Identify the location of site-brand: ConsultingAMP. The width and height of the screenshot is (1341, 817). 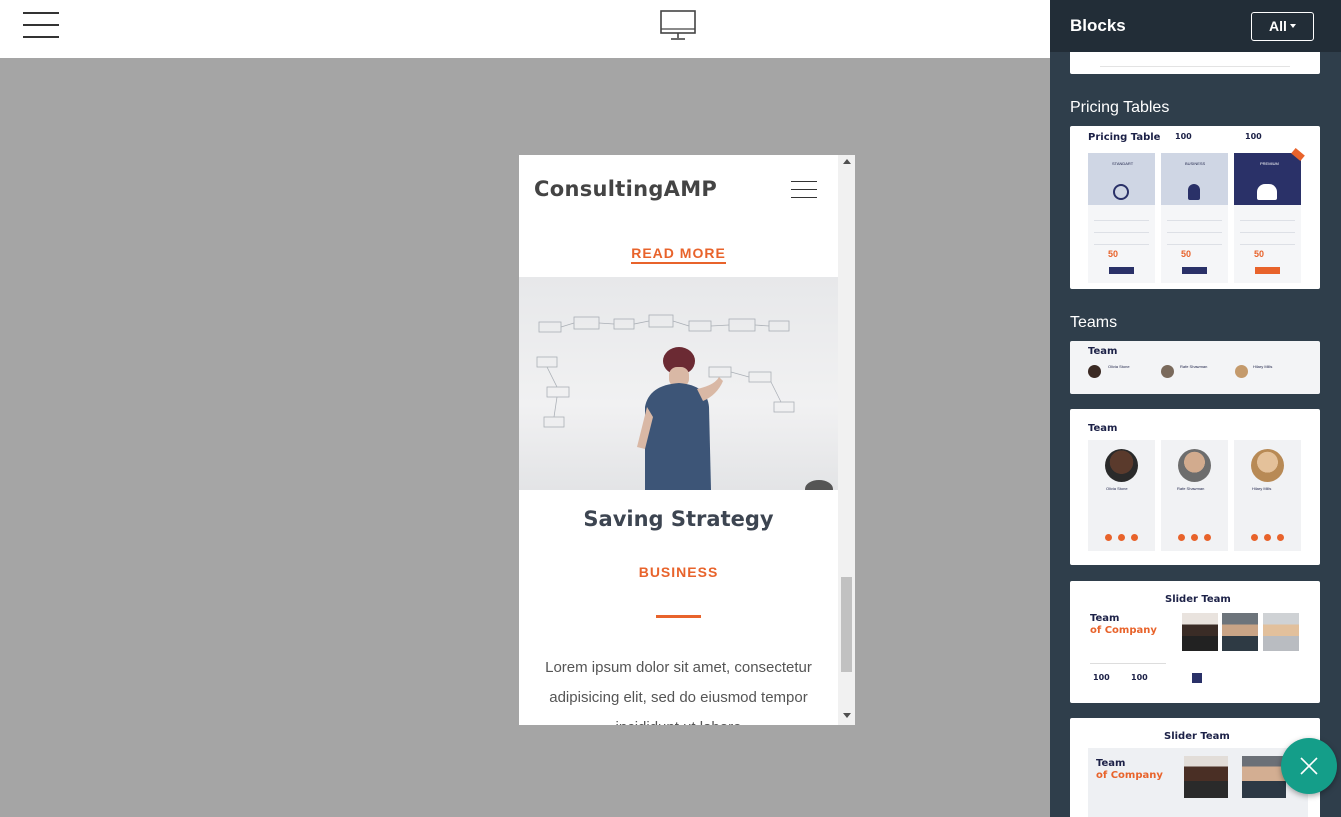
(625, 189).